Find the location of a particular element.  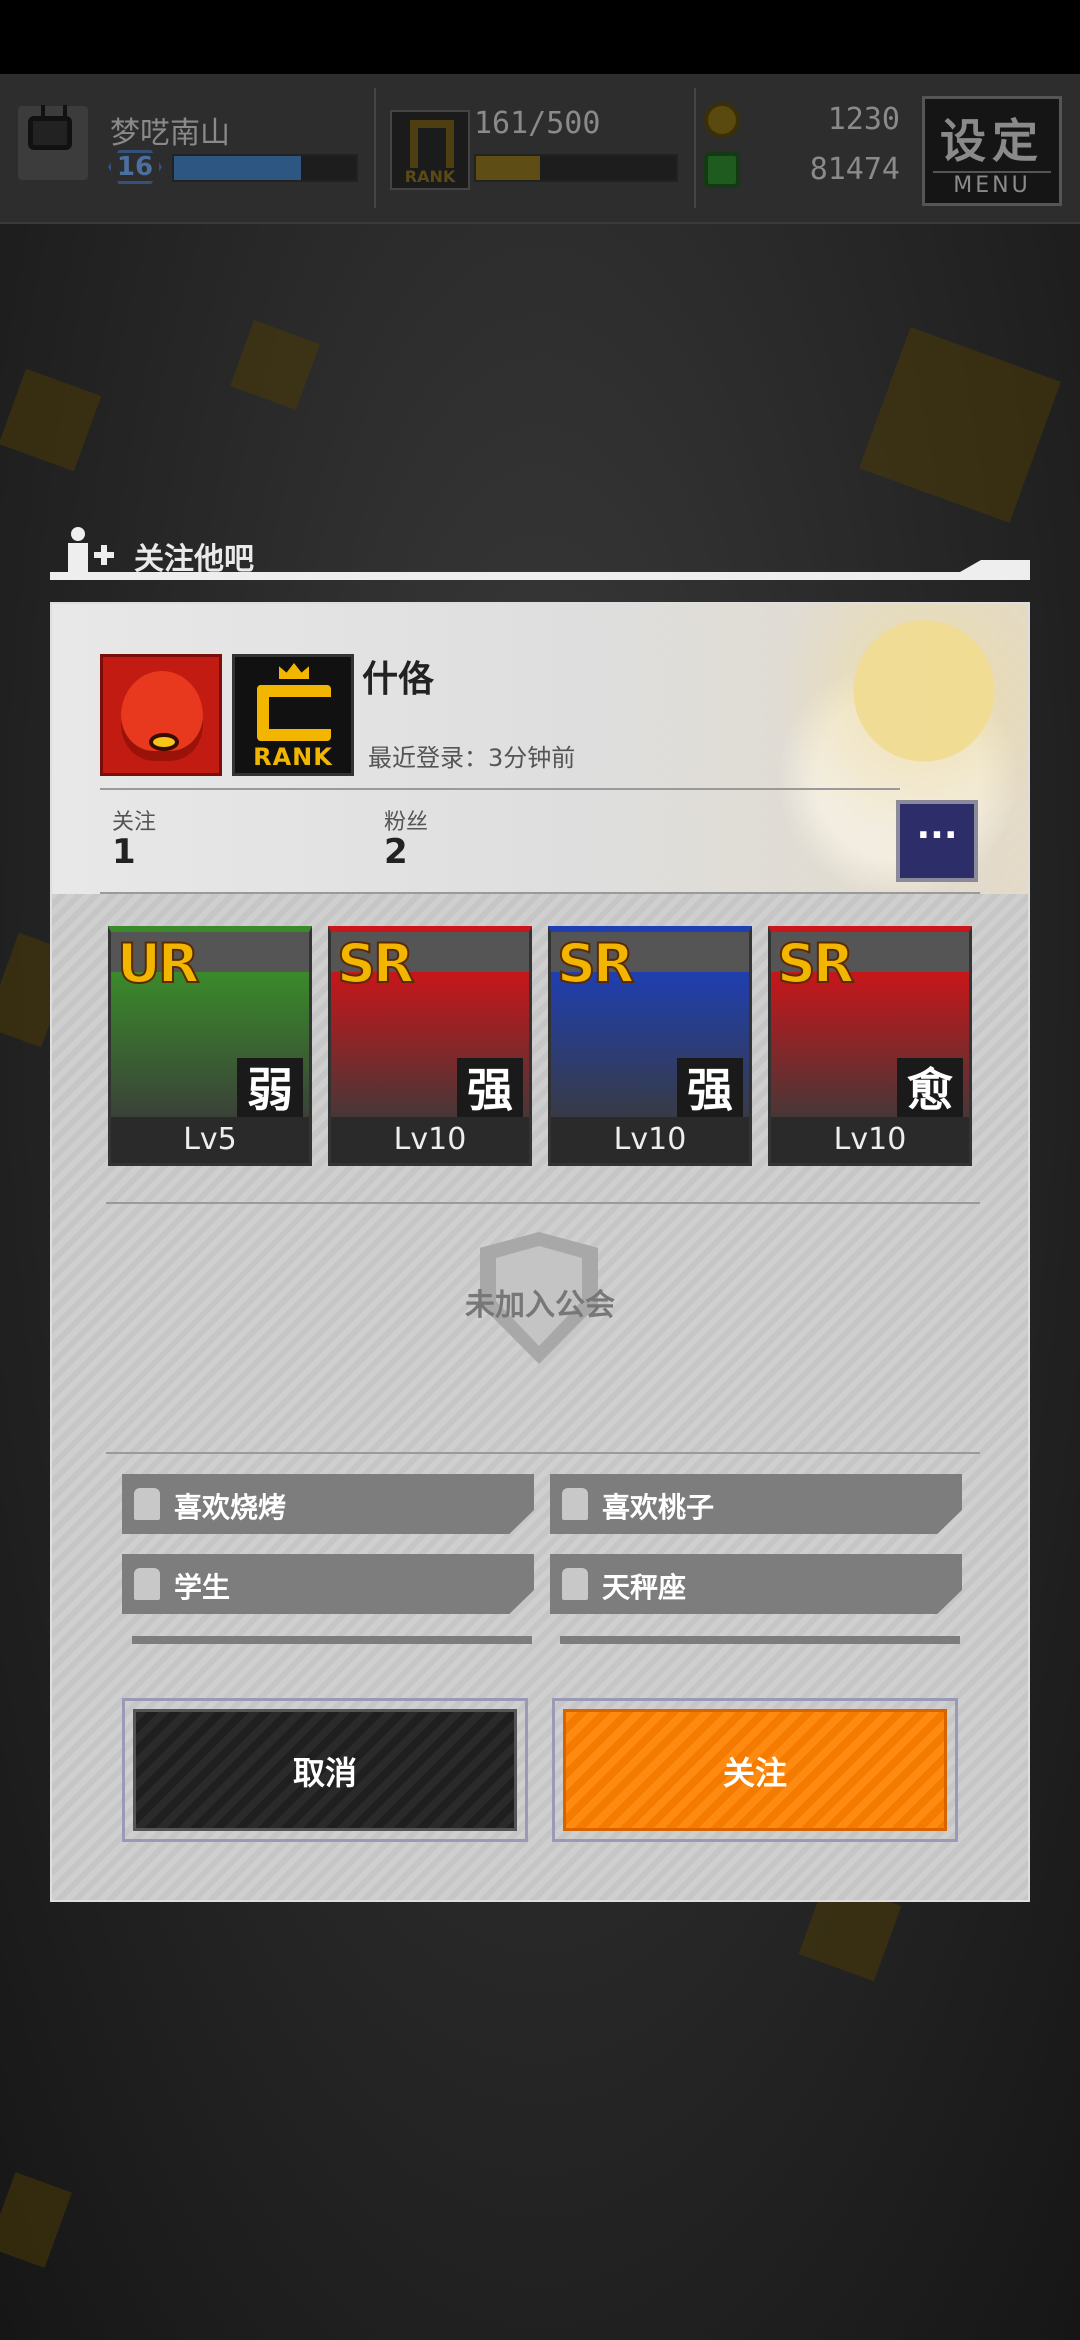

last-login: 最近登录：3分钟前 is located at coordinates (472, 758).